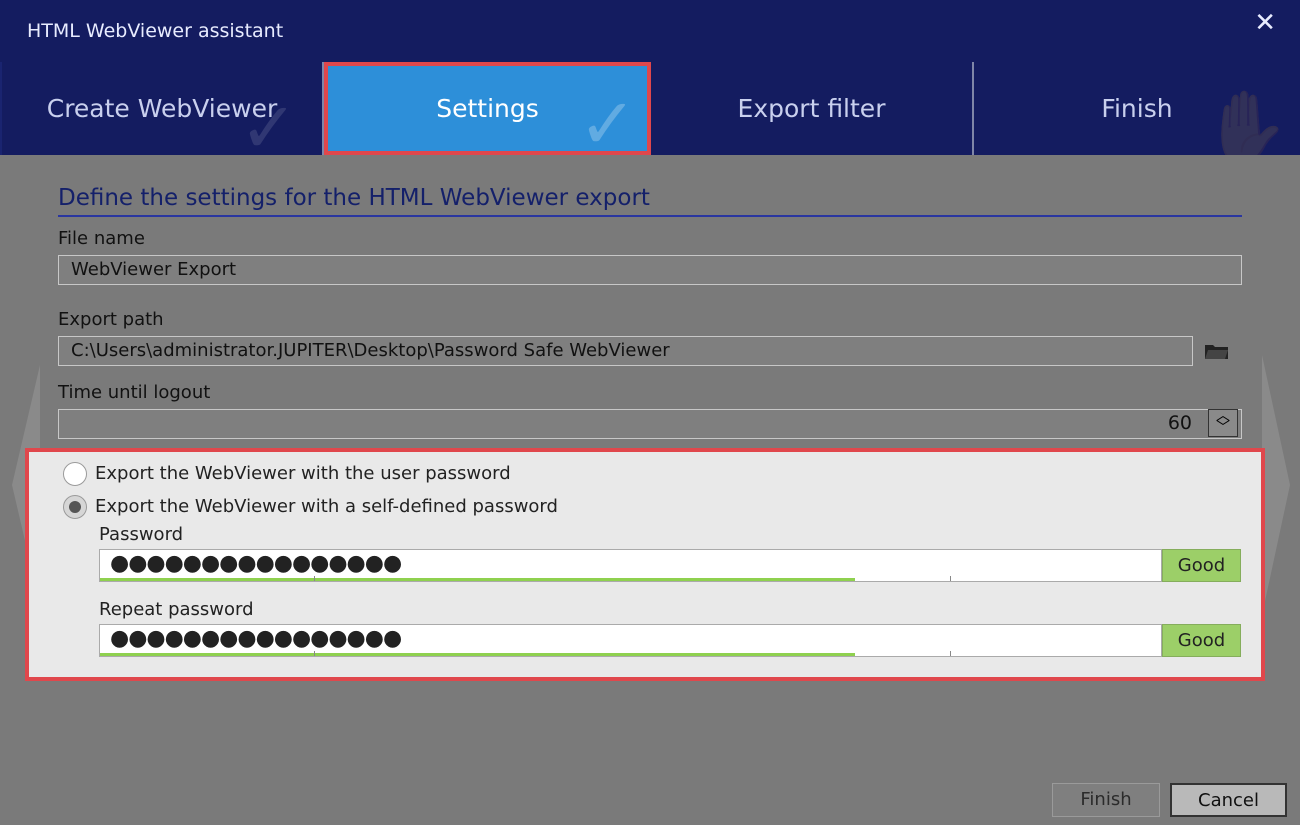 Image resolution: width=1300 pixels, height=825 pixels. I want to click on title-bar: HTML WebViewer assistant ✕, so click(650, 31).